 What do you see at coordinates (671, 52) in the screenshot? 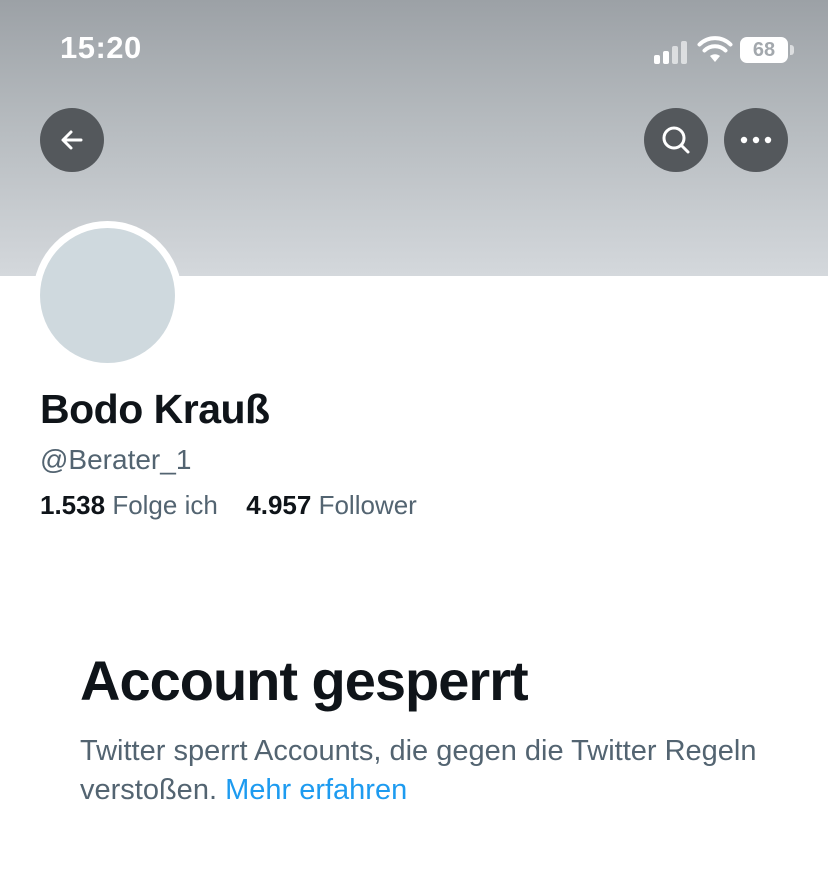
I see `cellular-signal-icon` at bounding box center [671, 52].